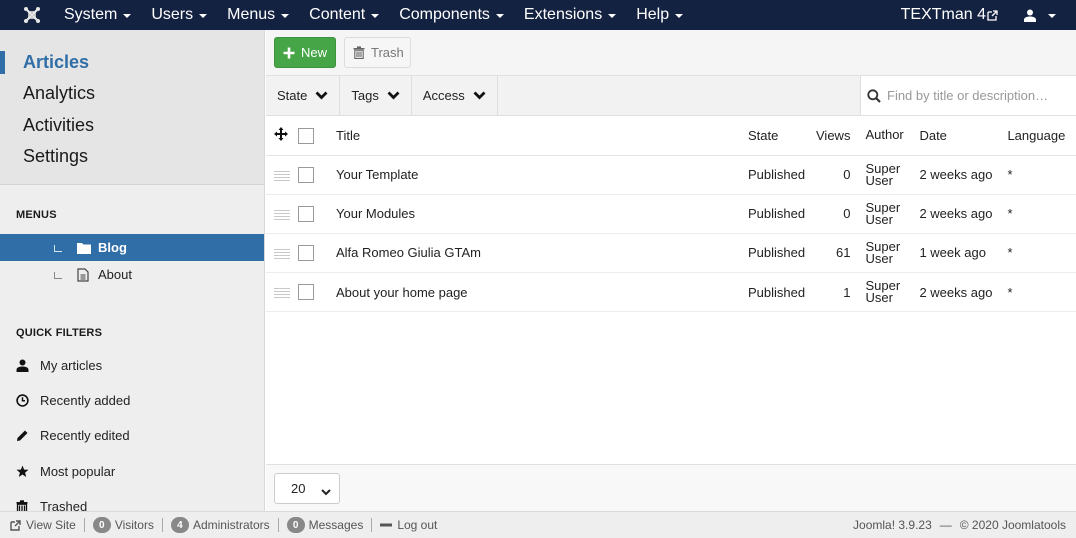 Image resolution: width=1076 pixels, height=538 pixels. What do you see at coordinates (112, 247) in the screenshot?
I see `menu-item-label: Blog` at bounding box center [112, 247].